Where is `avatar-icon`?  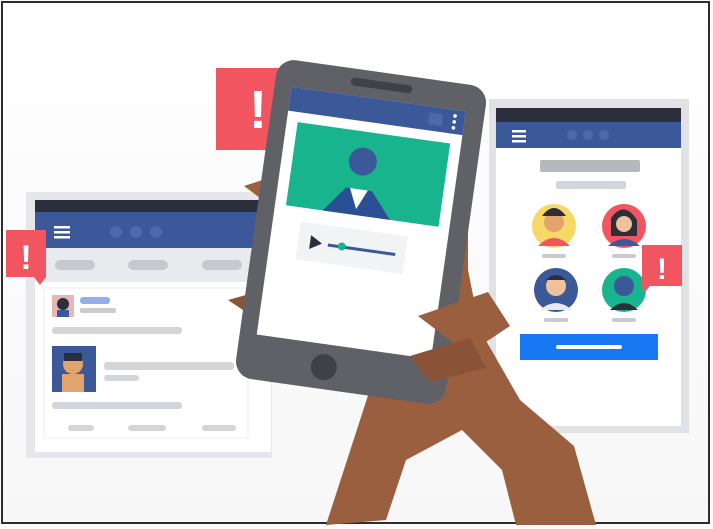 avatar-icon is located at coordinates (63, 306).